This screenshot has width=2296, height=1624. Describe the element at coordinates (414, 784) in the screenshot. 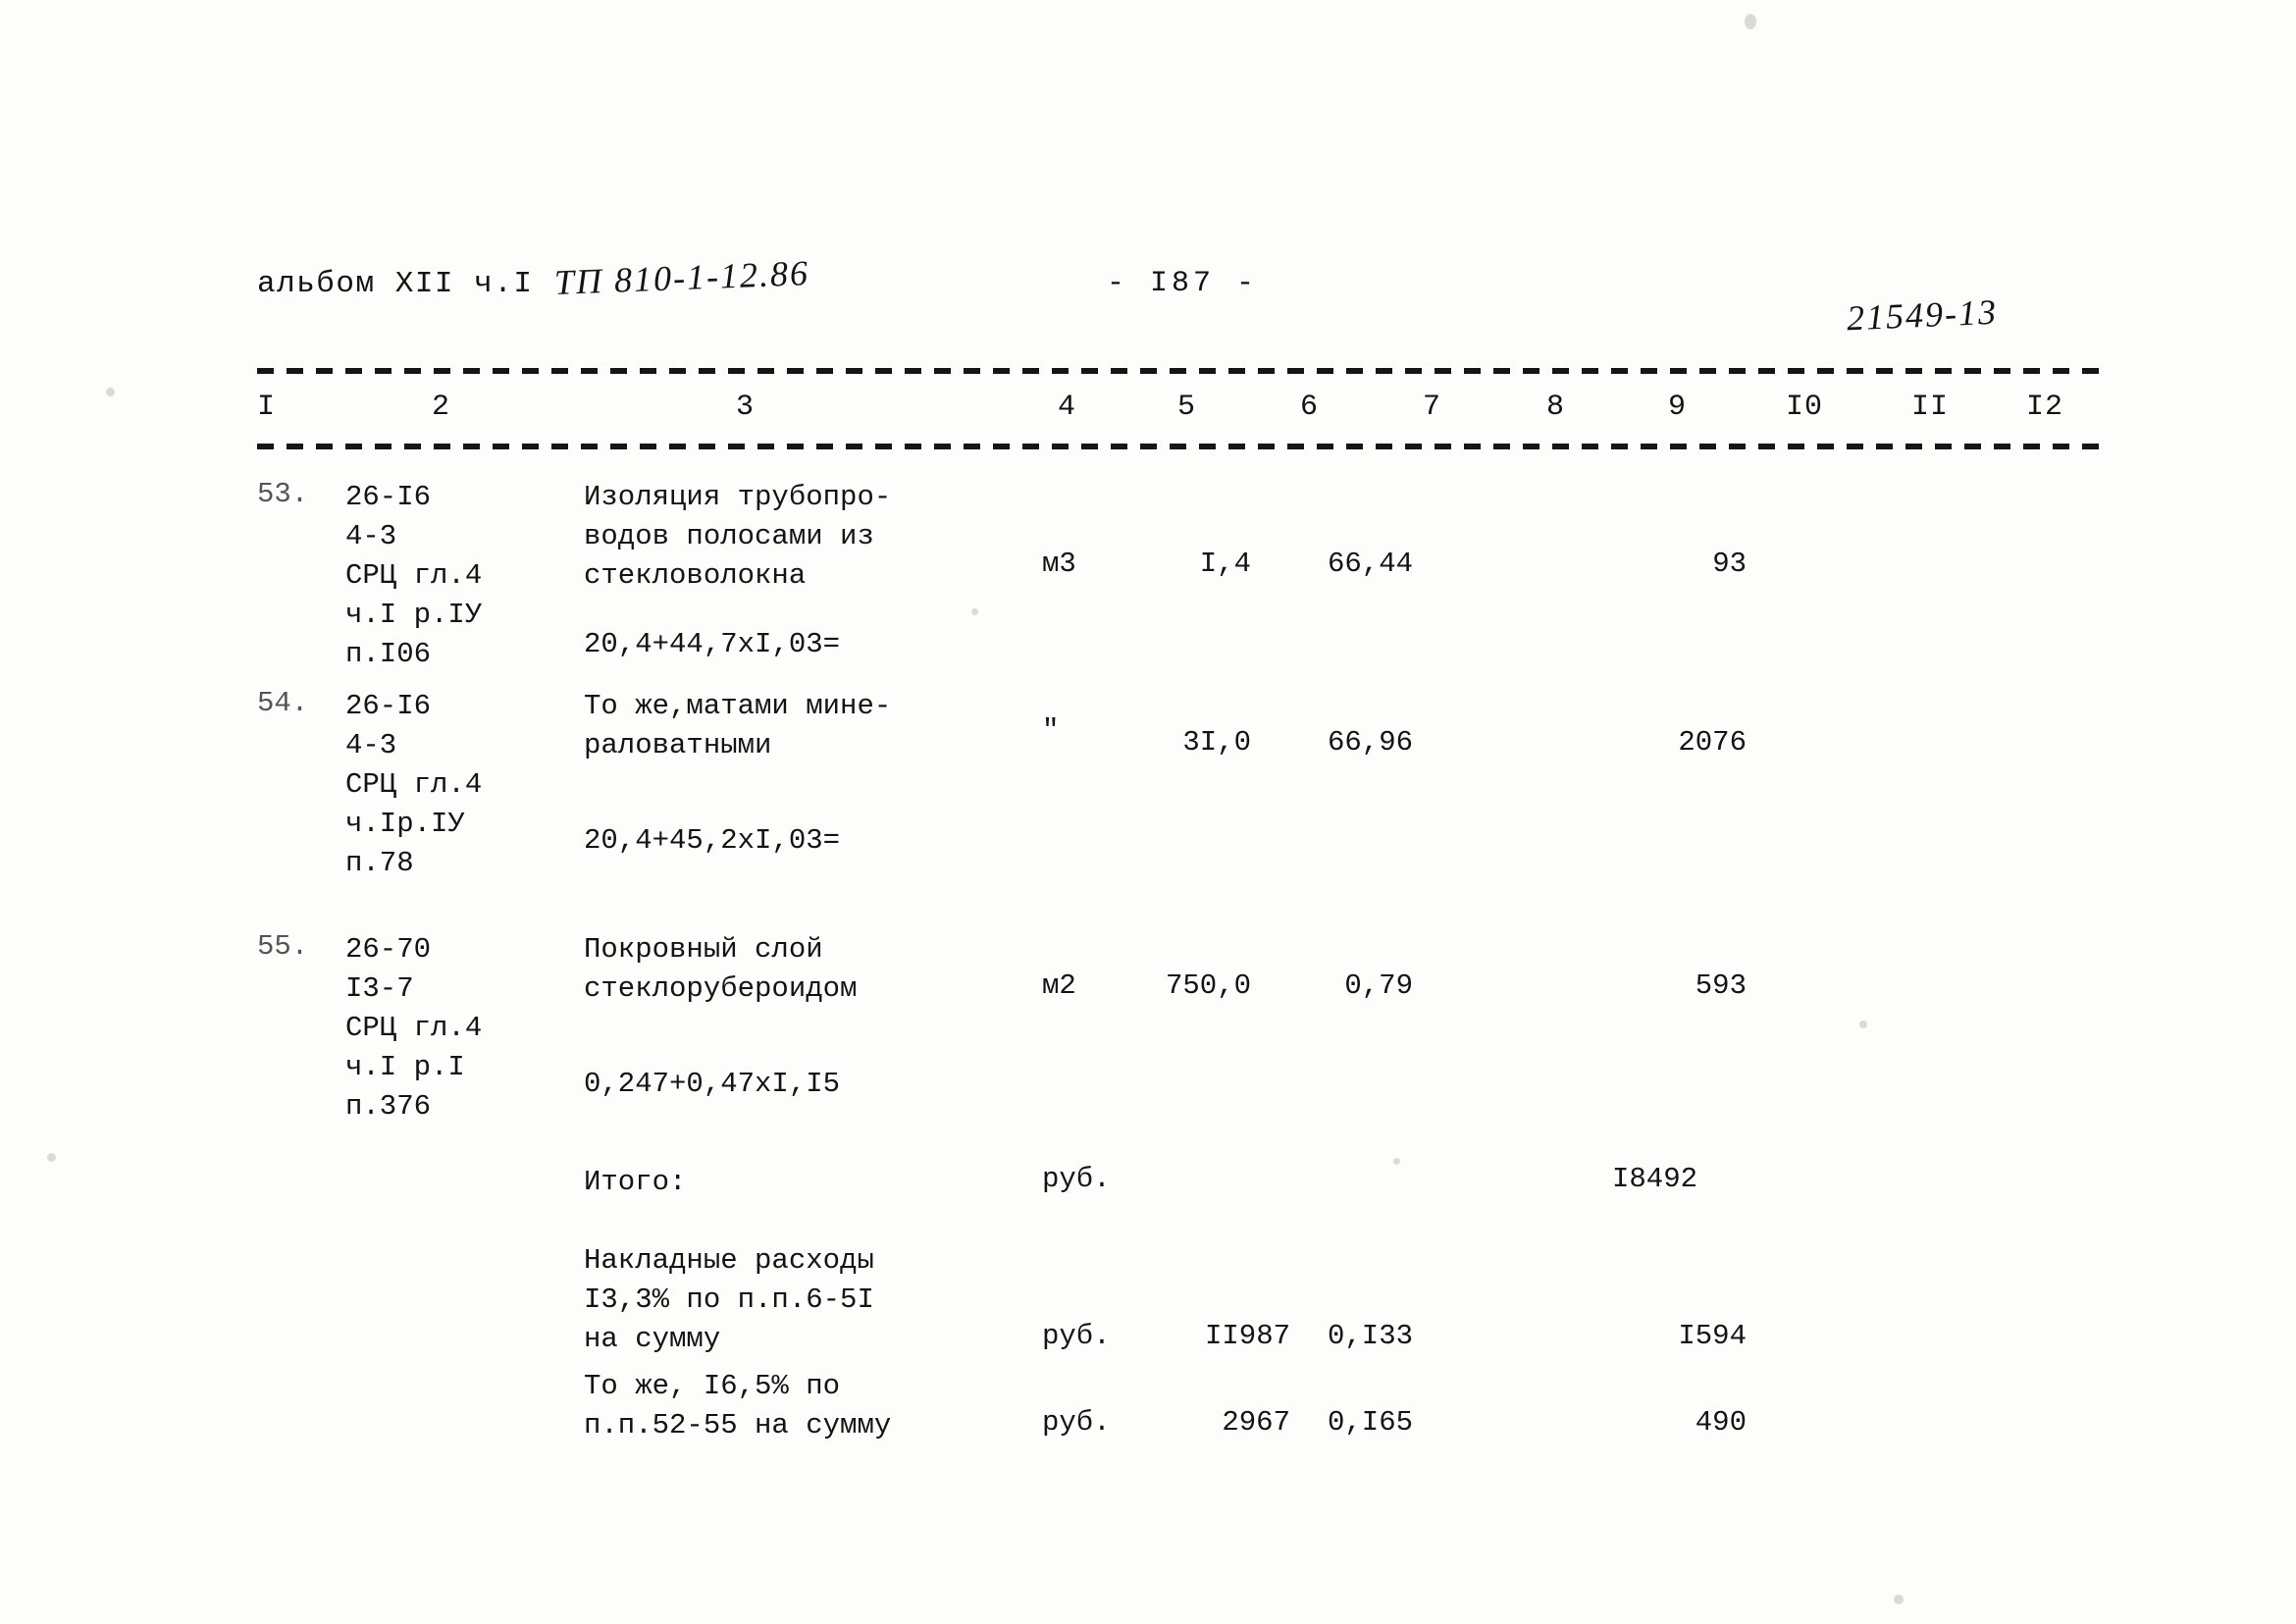

I see `row-code: 26-I6 4-3 СРЦ гл.4 ч.Iр.IУ п.78` at that location.